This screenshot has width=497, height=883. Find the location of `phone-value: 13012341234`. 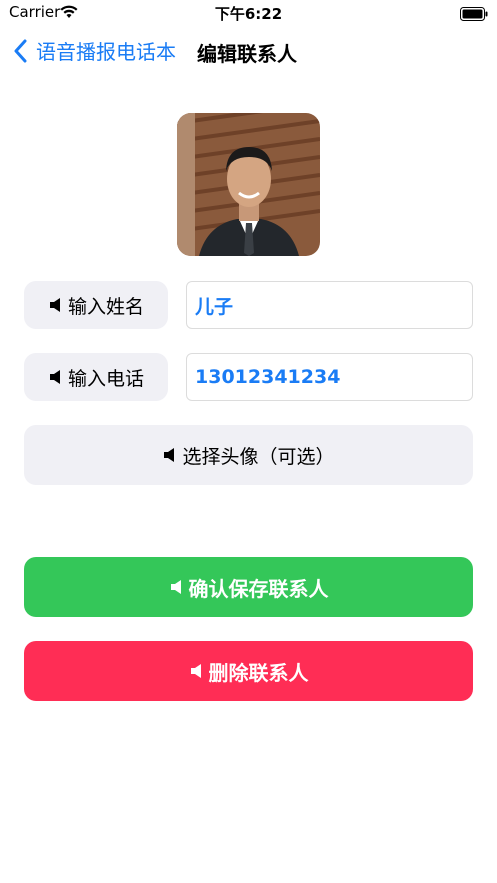

phone-value: 13012341234 is located at coordinates (268, 377).